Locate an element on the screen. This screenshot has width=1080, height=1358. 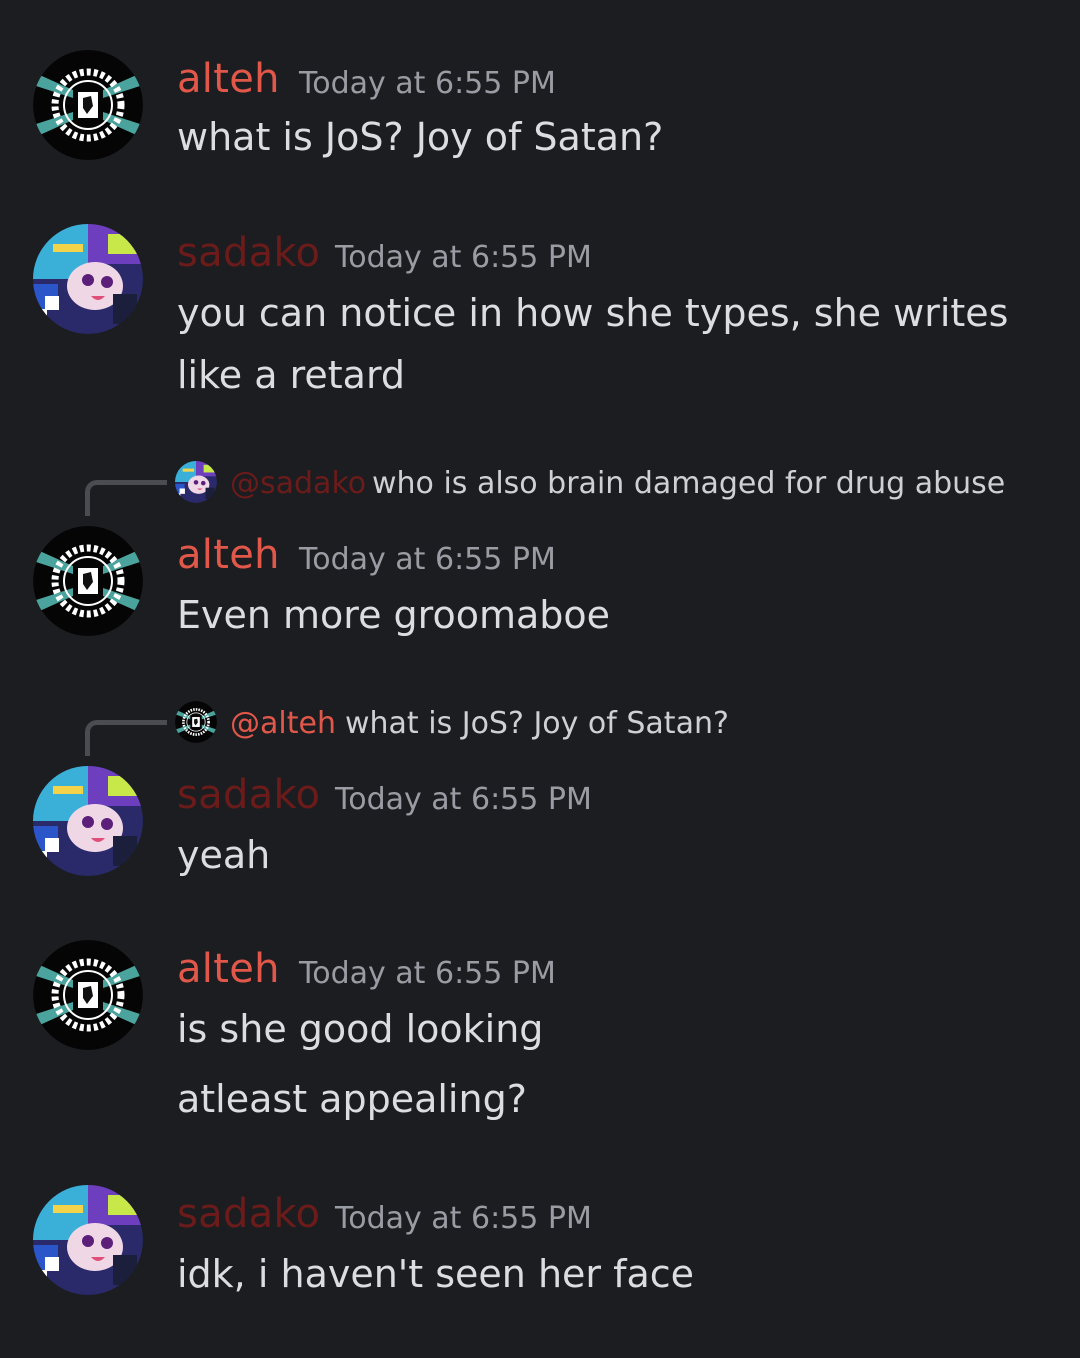
message-text: Even more groomaboe is located at coordinates (394, 615).